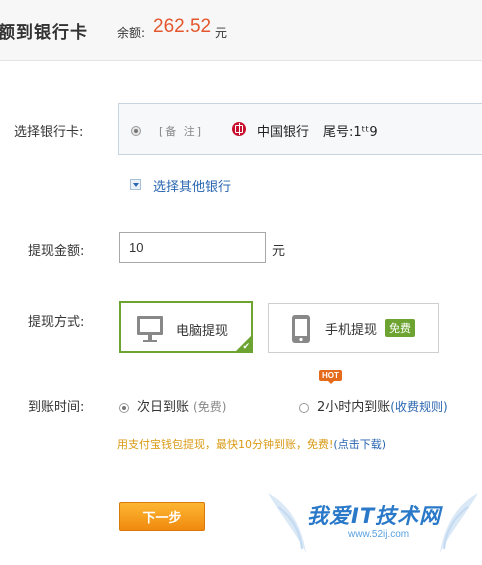  Describe the element at coordinates (162, 516) in the screenshot. I see `next-step-button: 下一步` at that location.